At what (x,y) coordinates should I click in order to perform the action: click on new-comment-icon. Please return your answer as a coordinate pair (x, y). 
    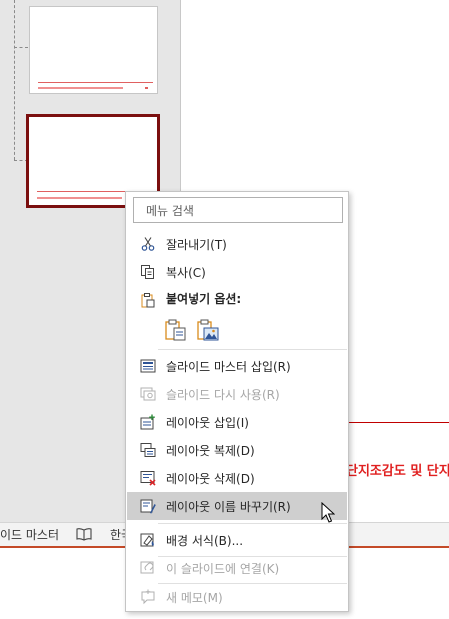
    Looking at the image, I should click on (148, 597).